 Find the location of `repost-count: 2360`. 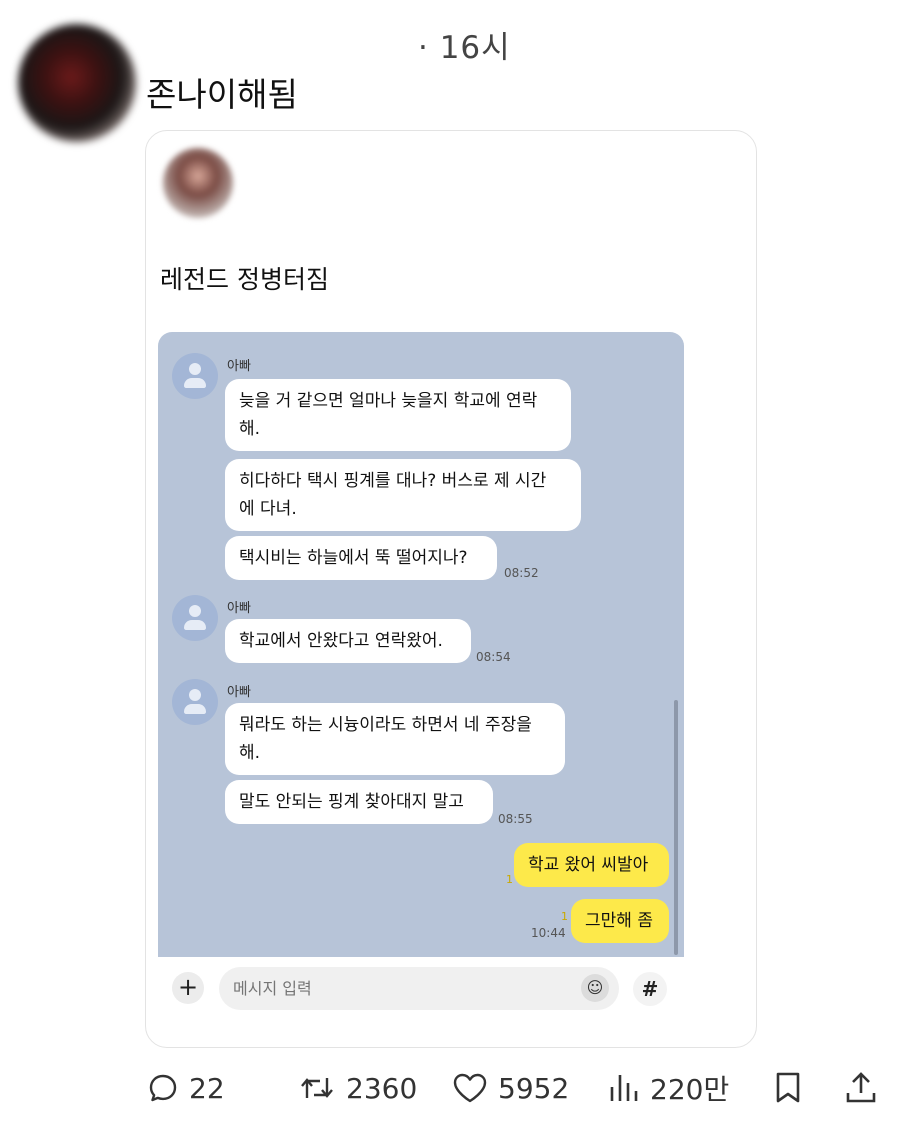

repost-count: 2360 is located at coordinates (382, 1088).